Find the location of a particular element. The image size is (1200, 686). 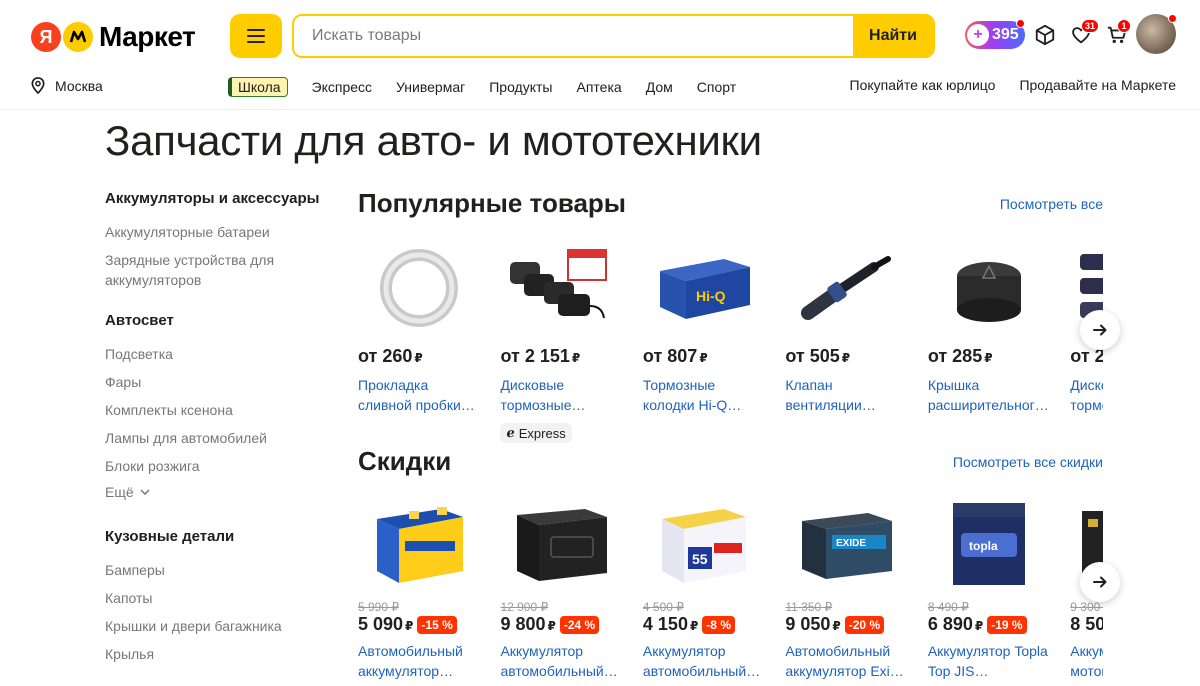

product-price: 9 050 ₽ is located at coordinates (813, 624).